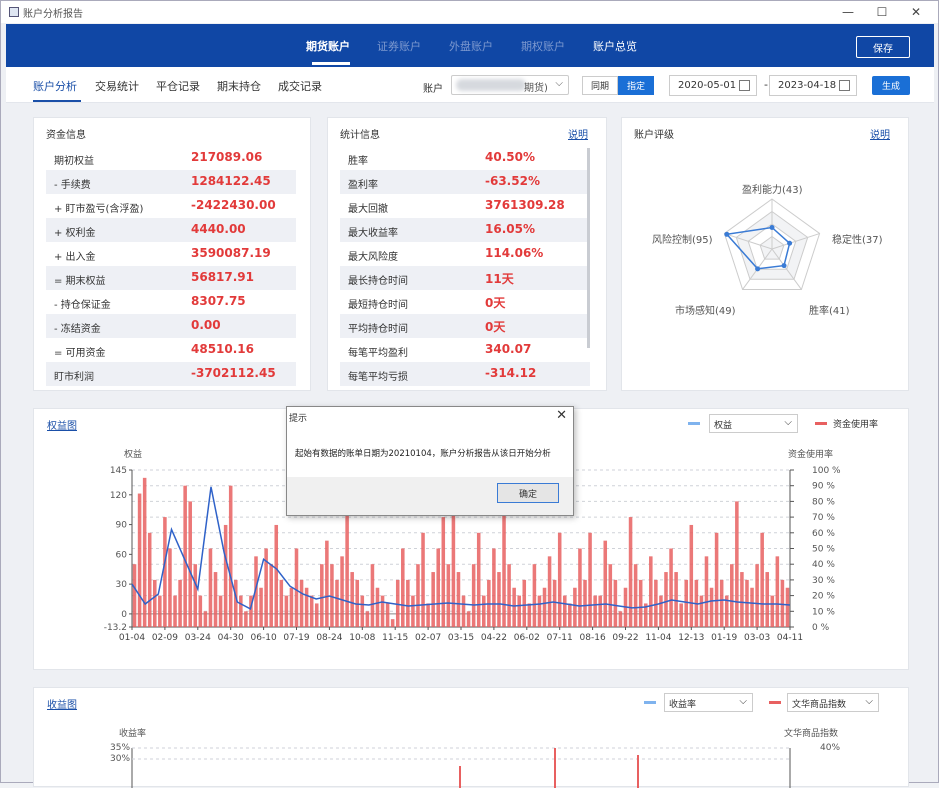  I want to click on x-tick-label: 07-11, so click(560, 638).